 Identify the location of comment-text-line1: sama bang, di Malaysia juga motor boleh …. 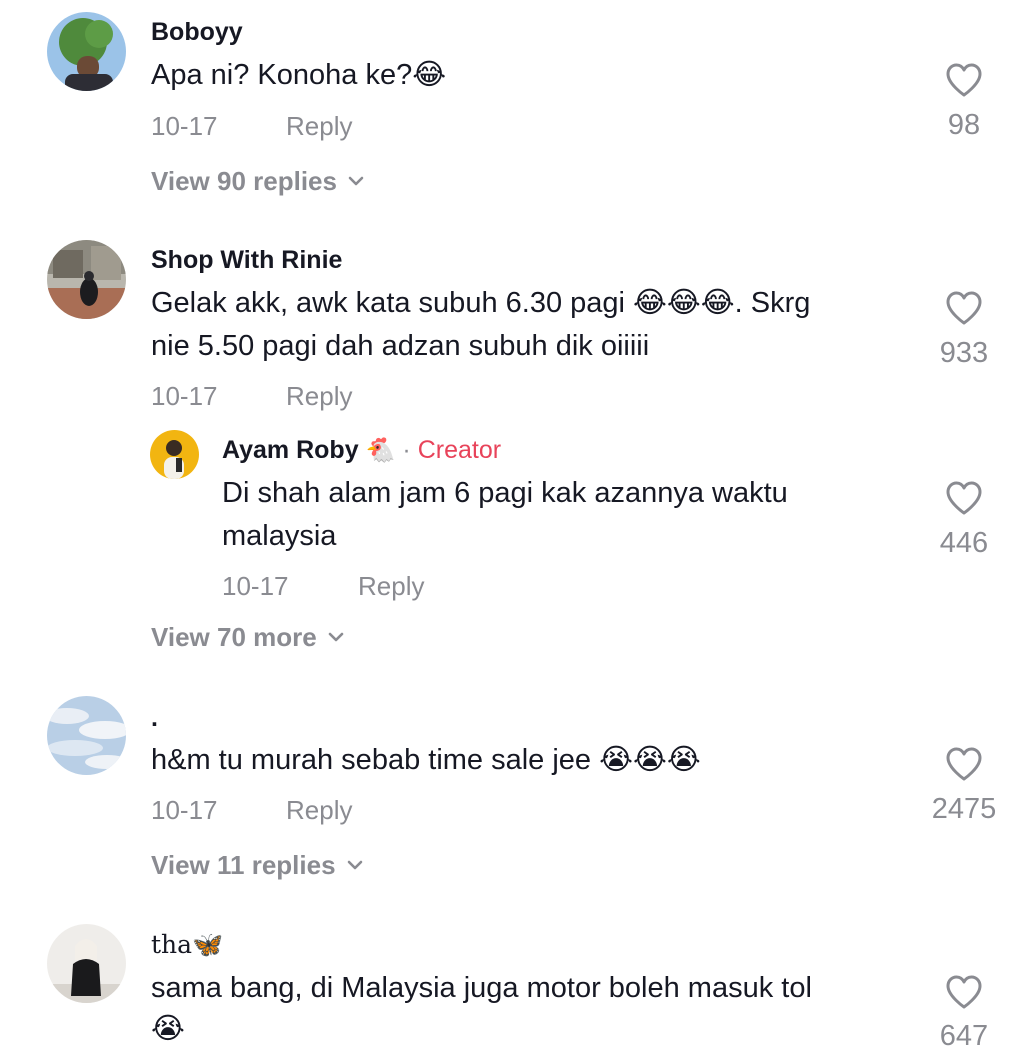
(481, 988).